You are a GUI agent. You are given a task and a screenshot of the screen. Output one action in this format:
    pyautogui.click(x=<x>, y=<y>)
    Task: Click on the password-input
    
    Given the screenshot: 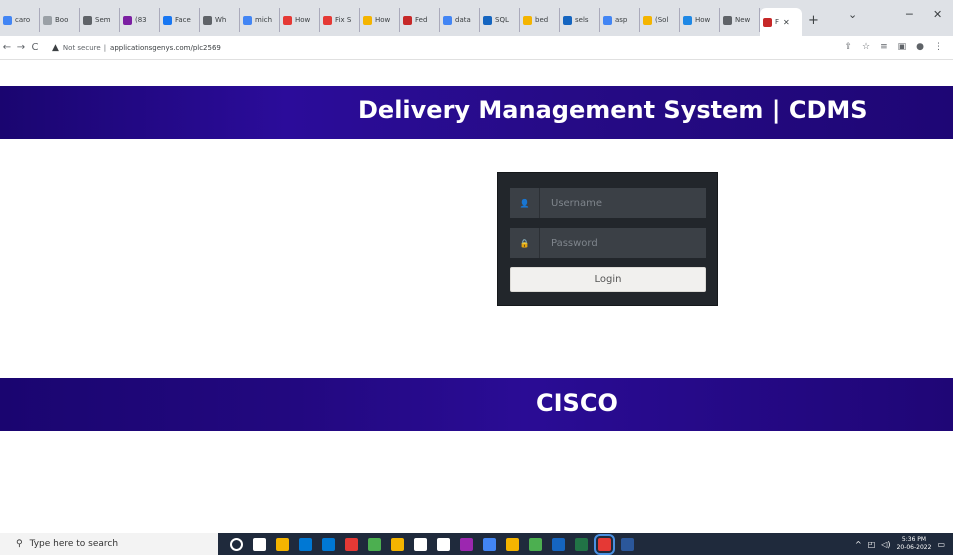 What is the action you would take?
    pyautogui.click(x=623, y=243)
    